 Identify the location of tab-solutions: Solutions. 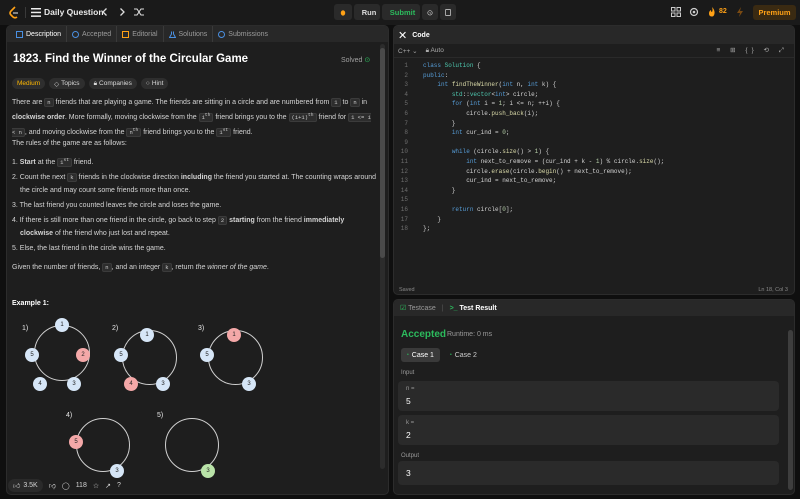
(189, 34).